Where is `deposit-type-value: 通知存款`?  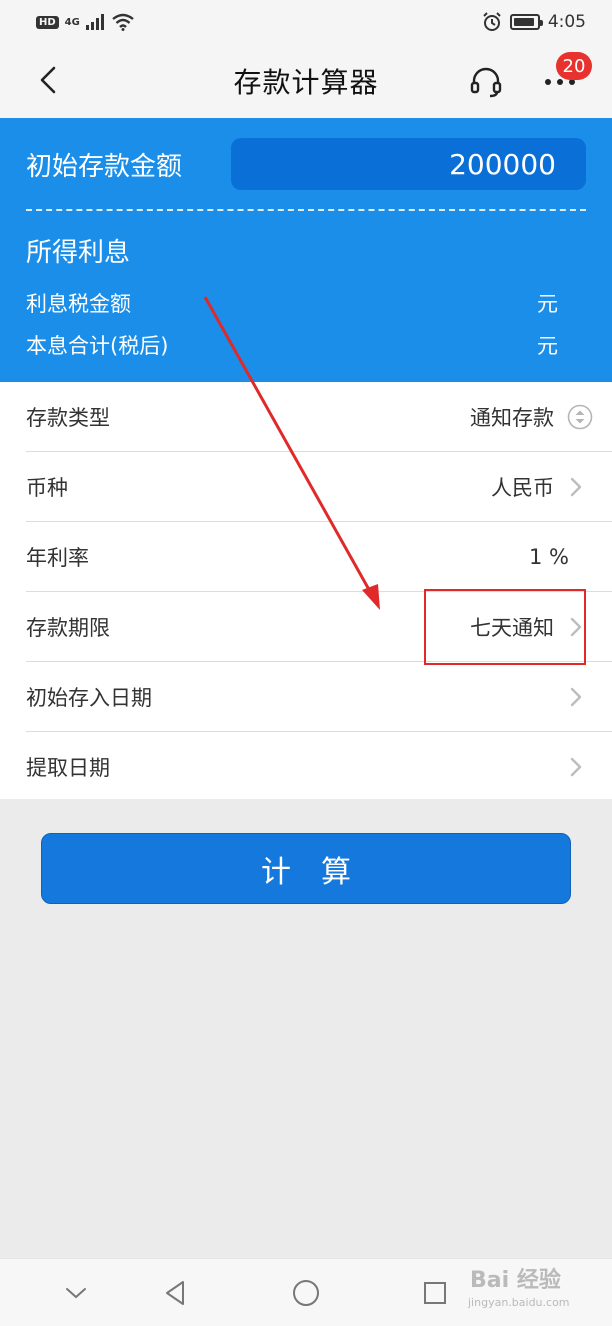 deposit-type-value: 通知存款 is located at coordinates (512, 418).